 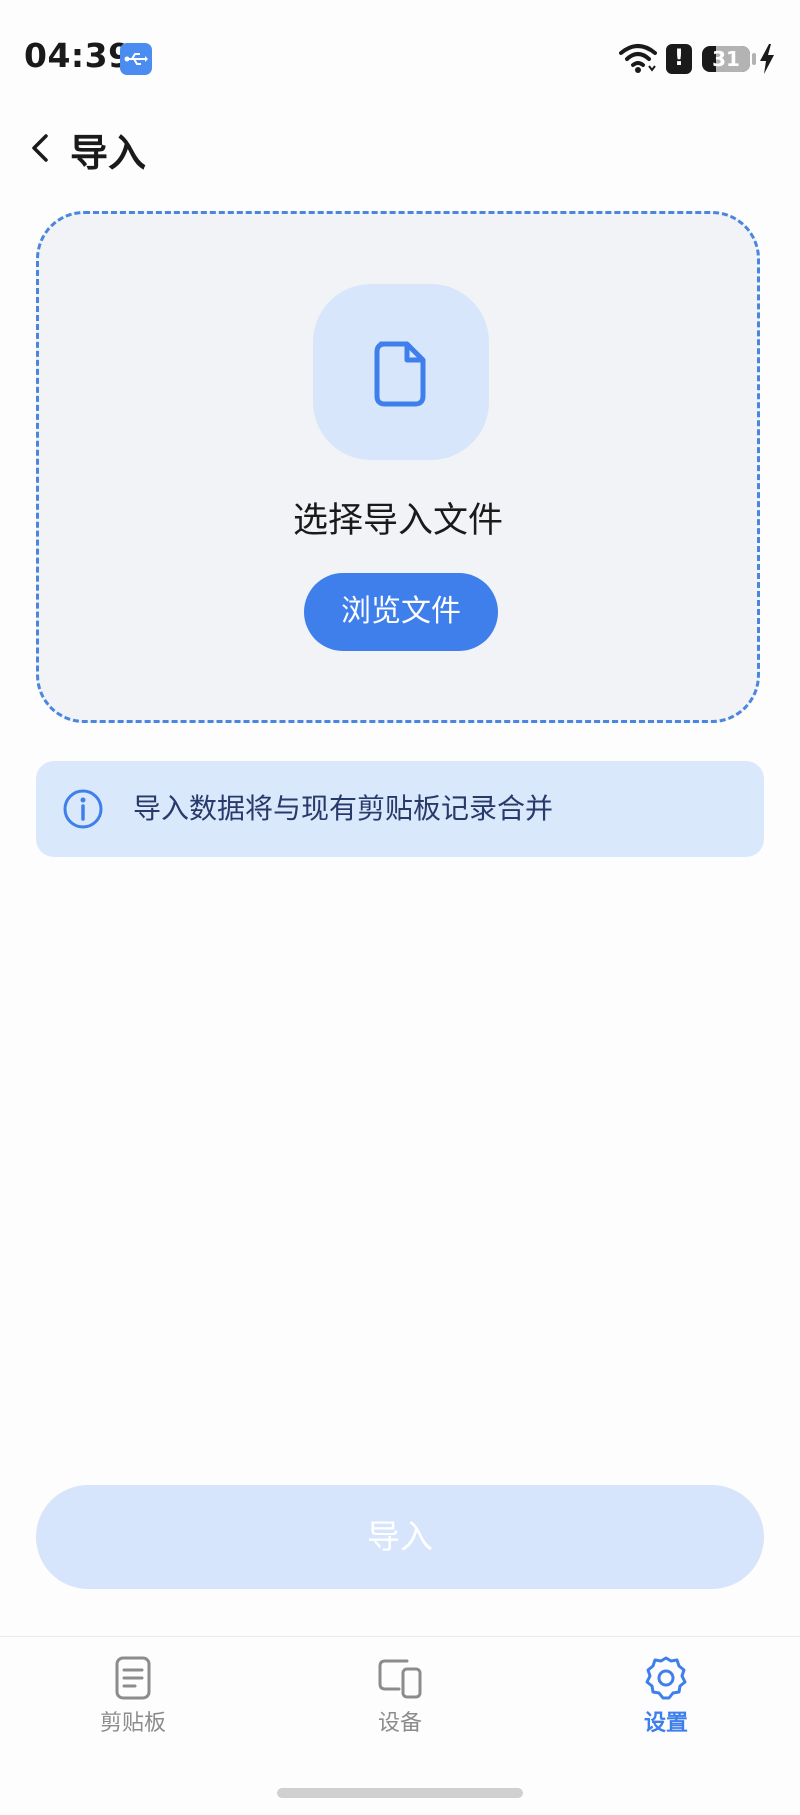 I want to click on page-header: 导入, so click(x=400, y=148).